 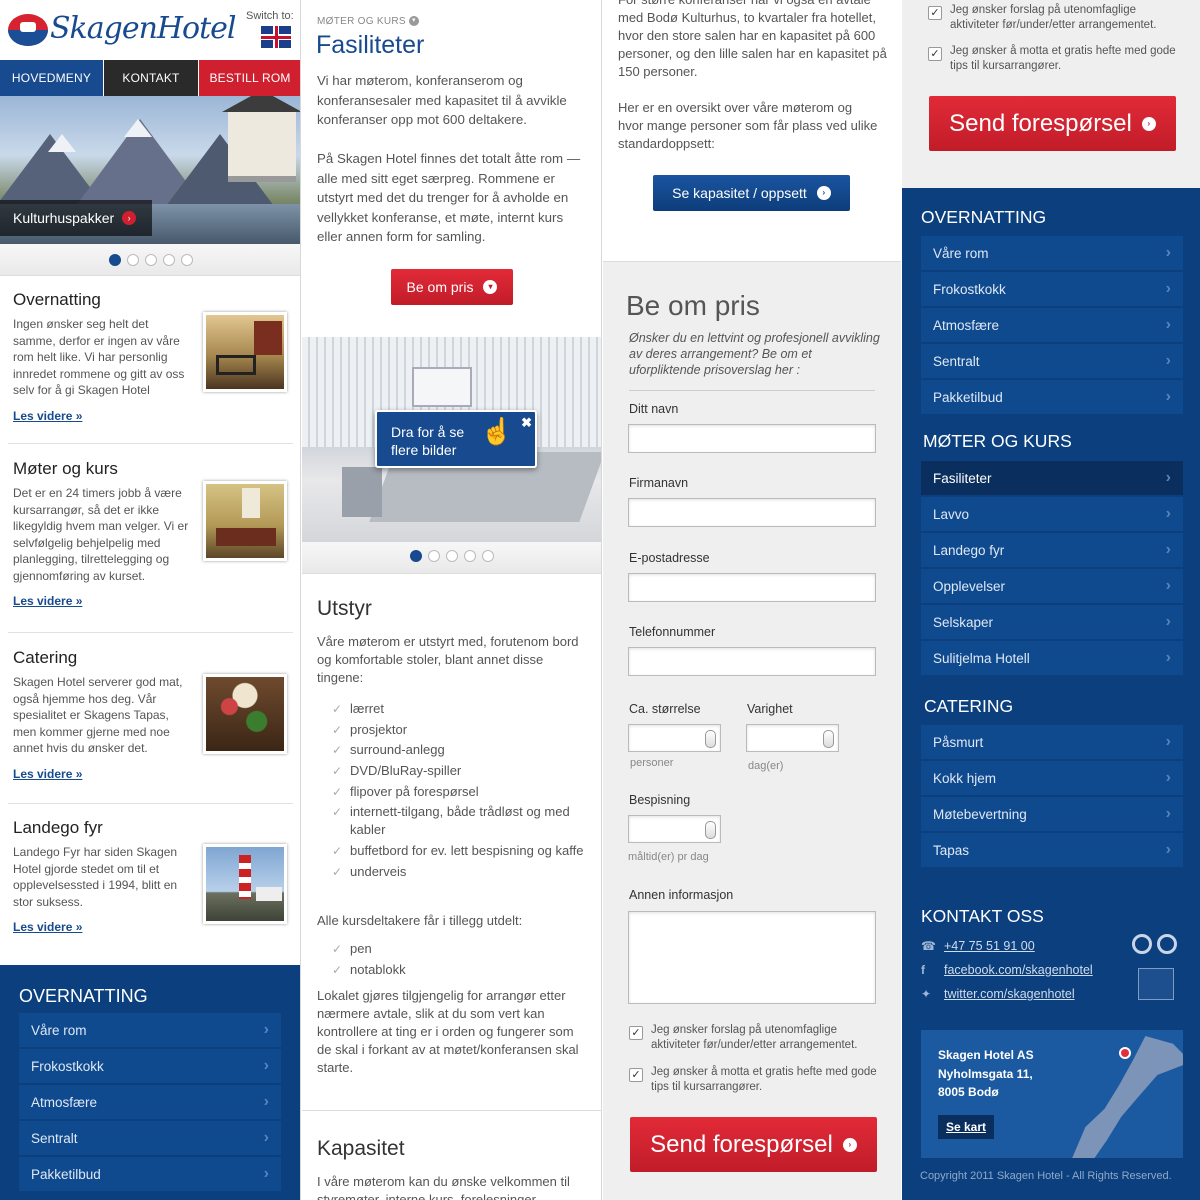 I want to click on menu-item: Kokk hjem ›, so click(x=1052, y=778).